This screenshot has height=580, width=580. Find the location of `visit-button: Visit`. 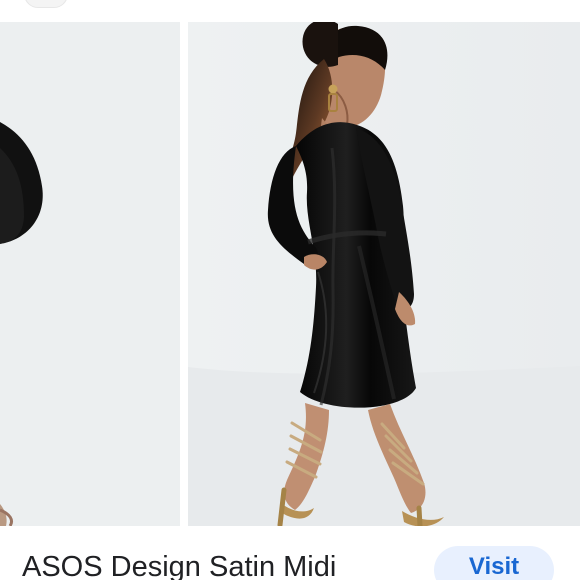

visit-button: Visit is located at coordinates (494, 563).